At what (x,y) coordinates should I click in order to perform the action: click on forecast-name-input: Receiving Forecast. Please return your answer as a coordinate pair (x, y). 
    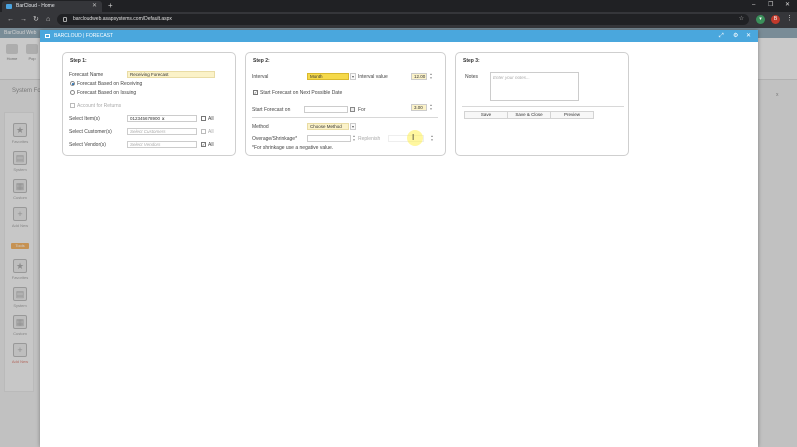
    Looking at the image, I should click on (171, 74).